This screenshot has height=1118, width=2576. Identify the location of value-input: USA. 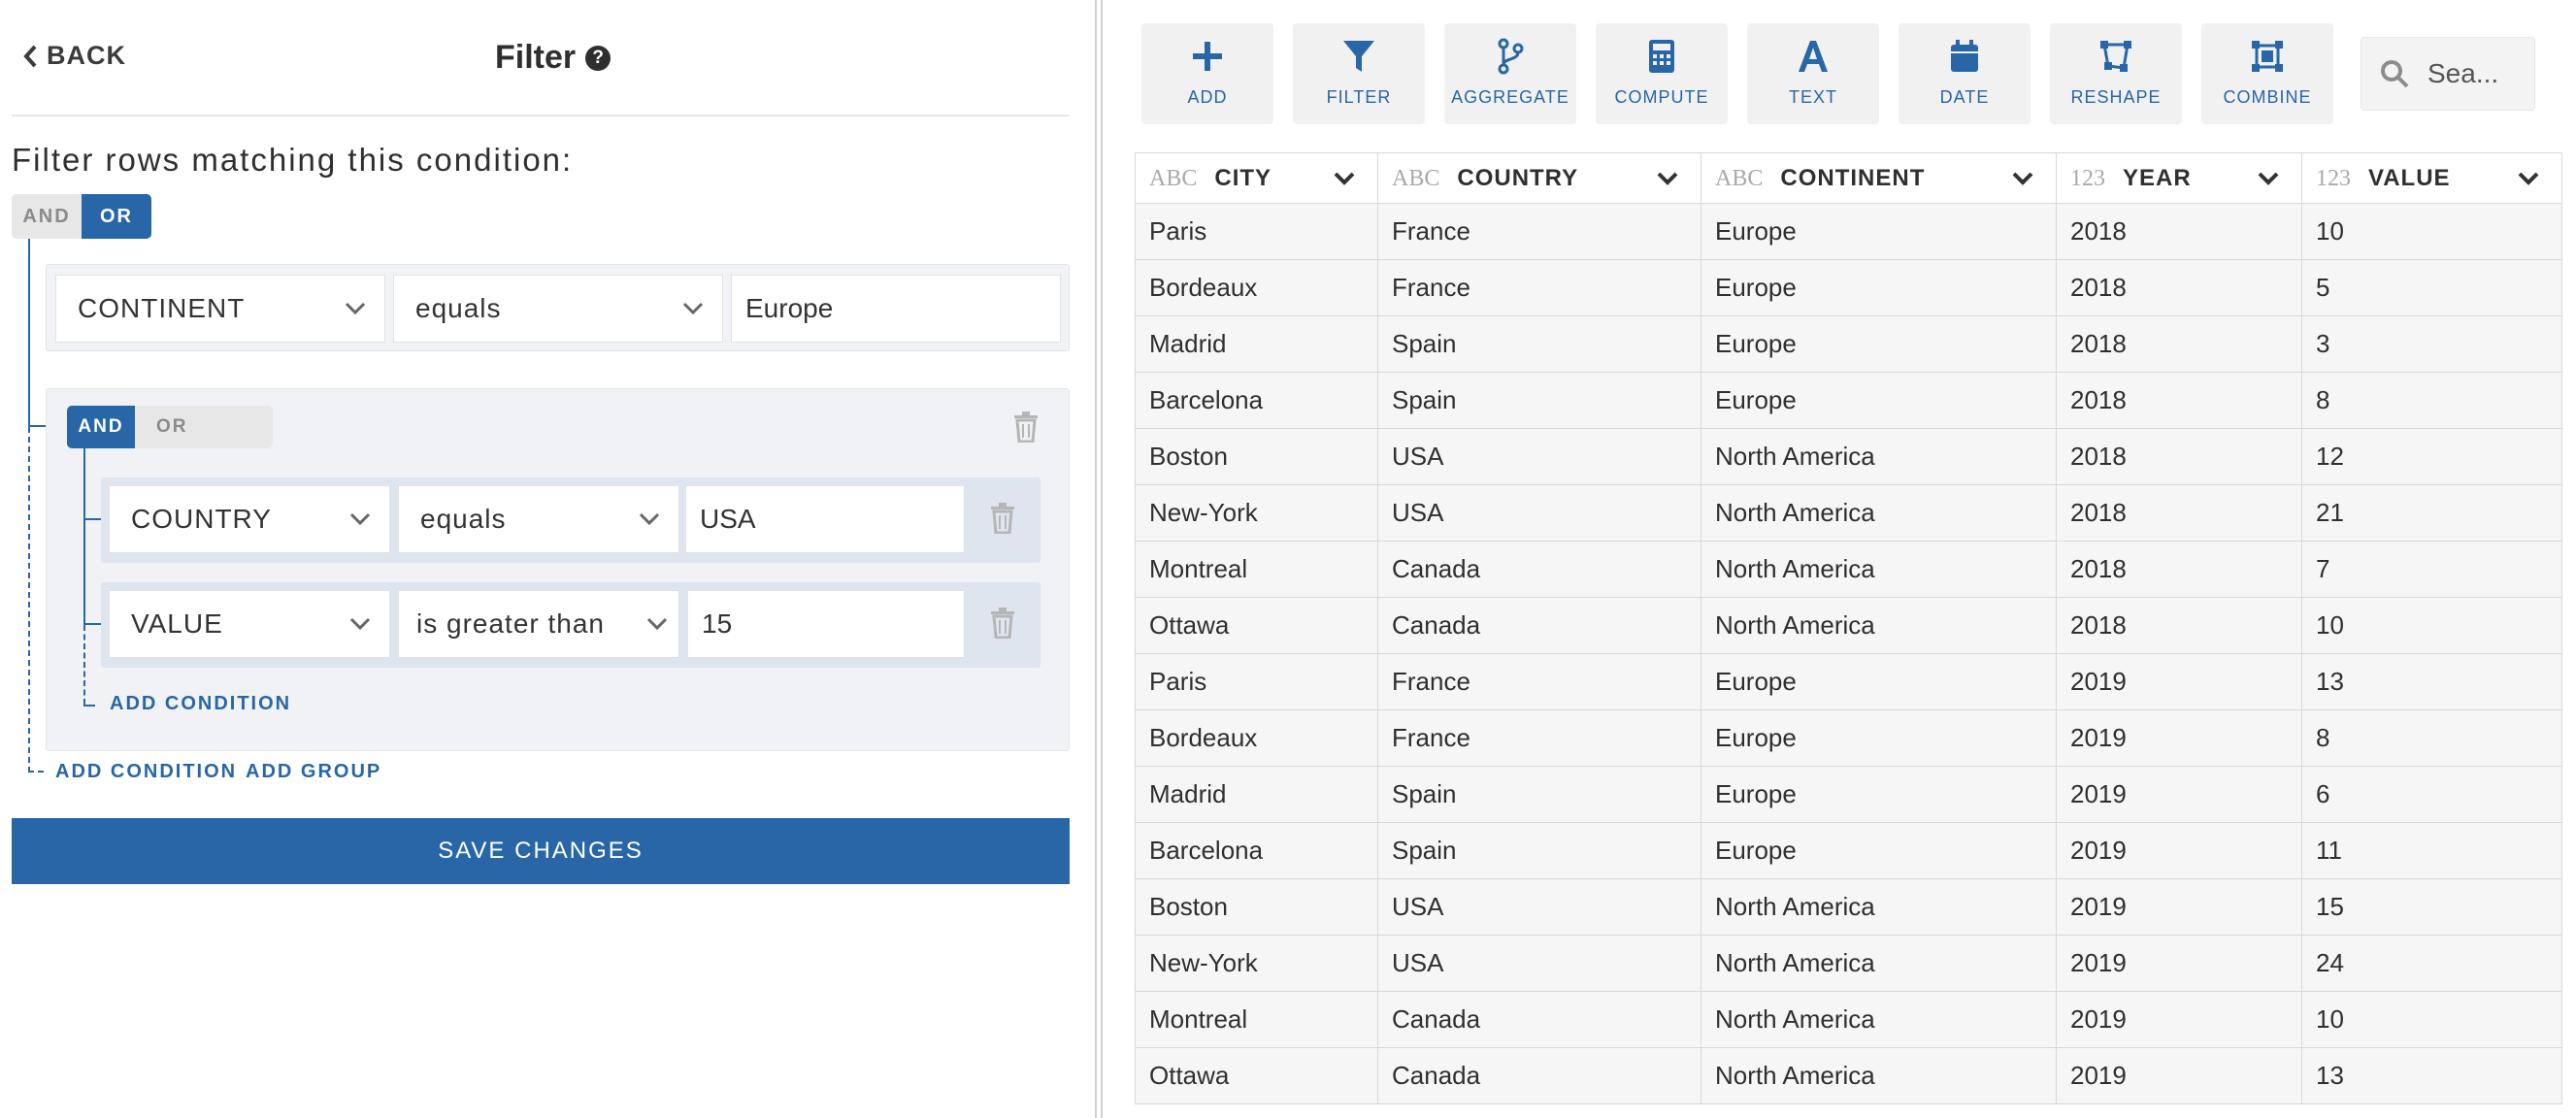
(825, 519).